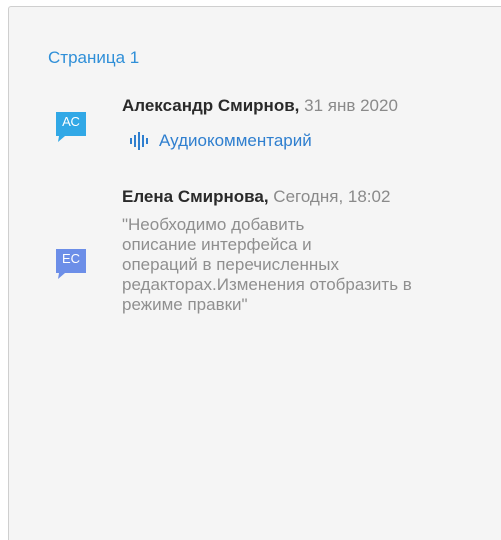  I want to click on comment-date: 31 янв 2020, so click(351, 105).